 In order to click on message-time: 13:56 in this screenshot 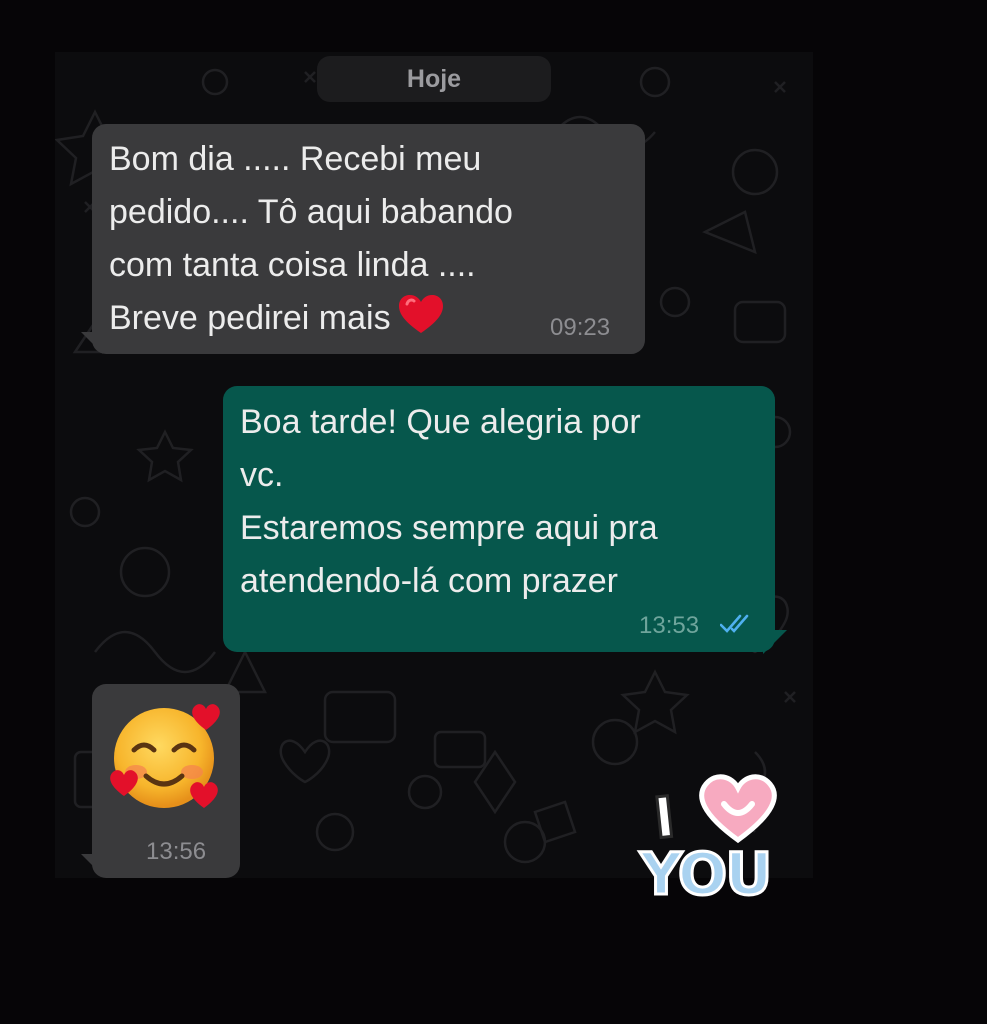, I will do `click(176, 851)`.